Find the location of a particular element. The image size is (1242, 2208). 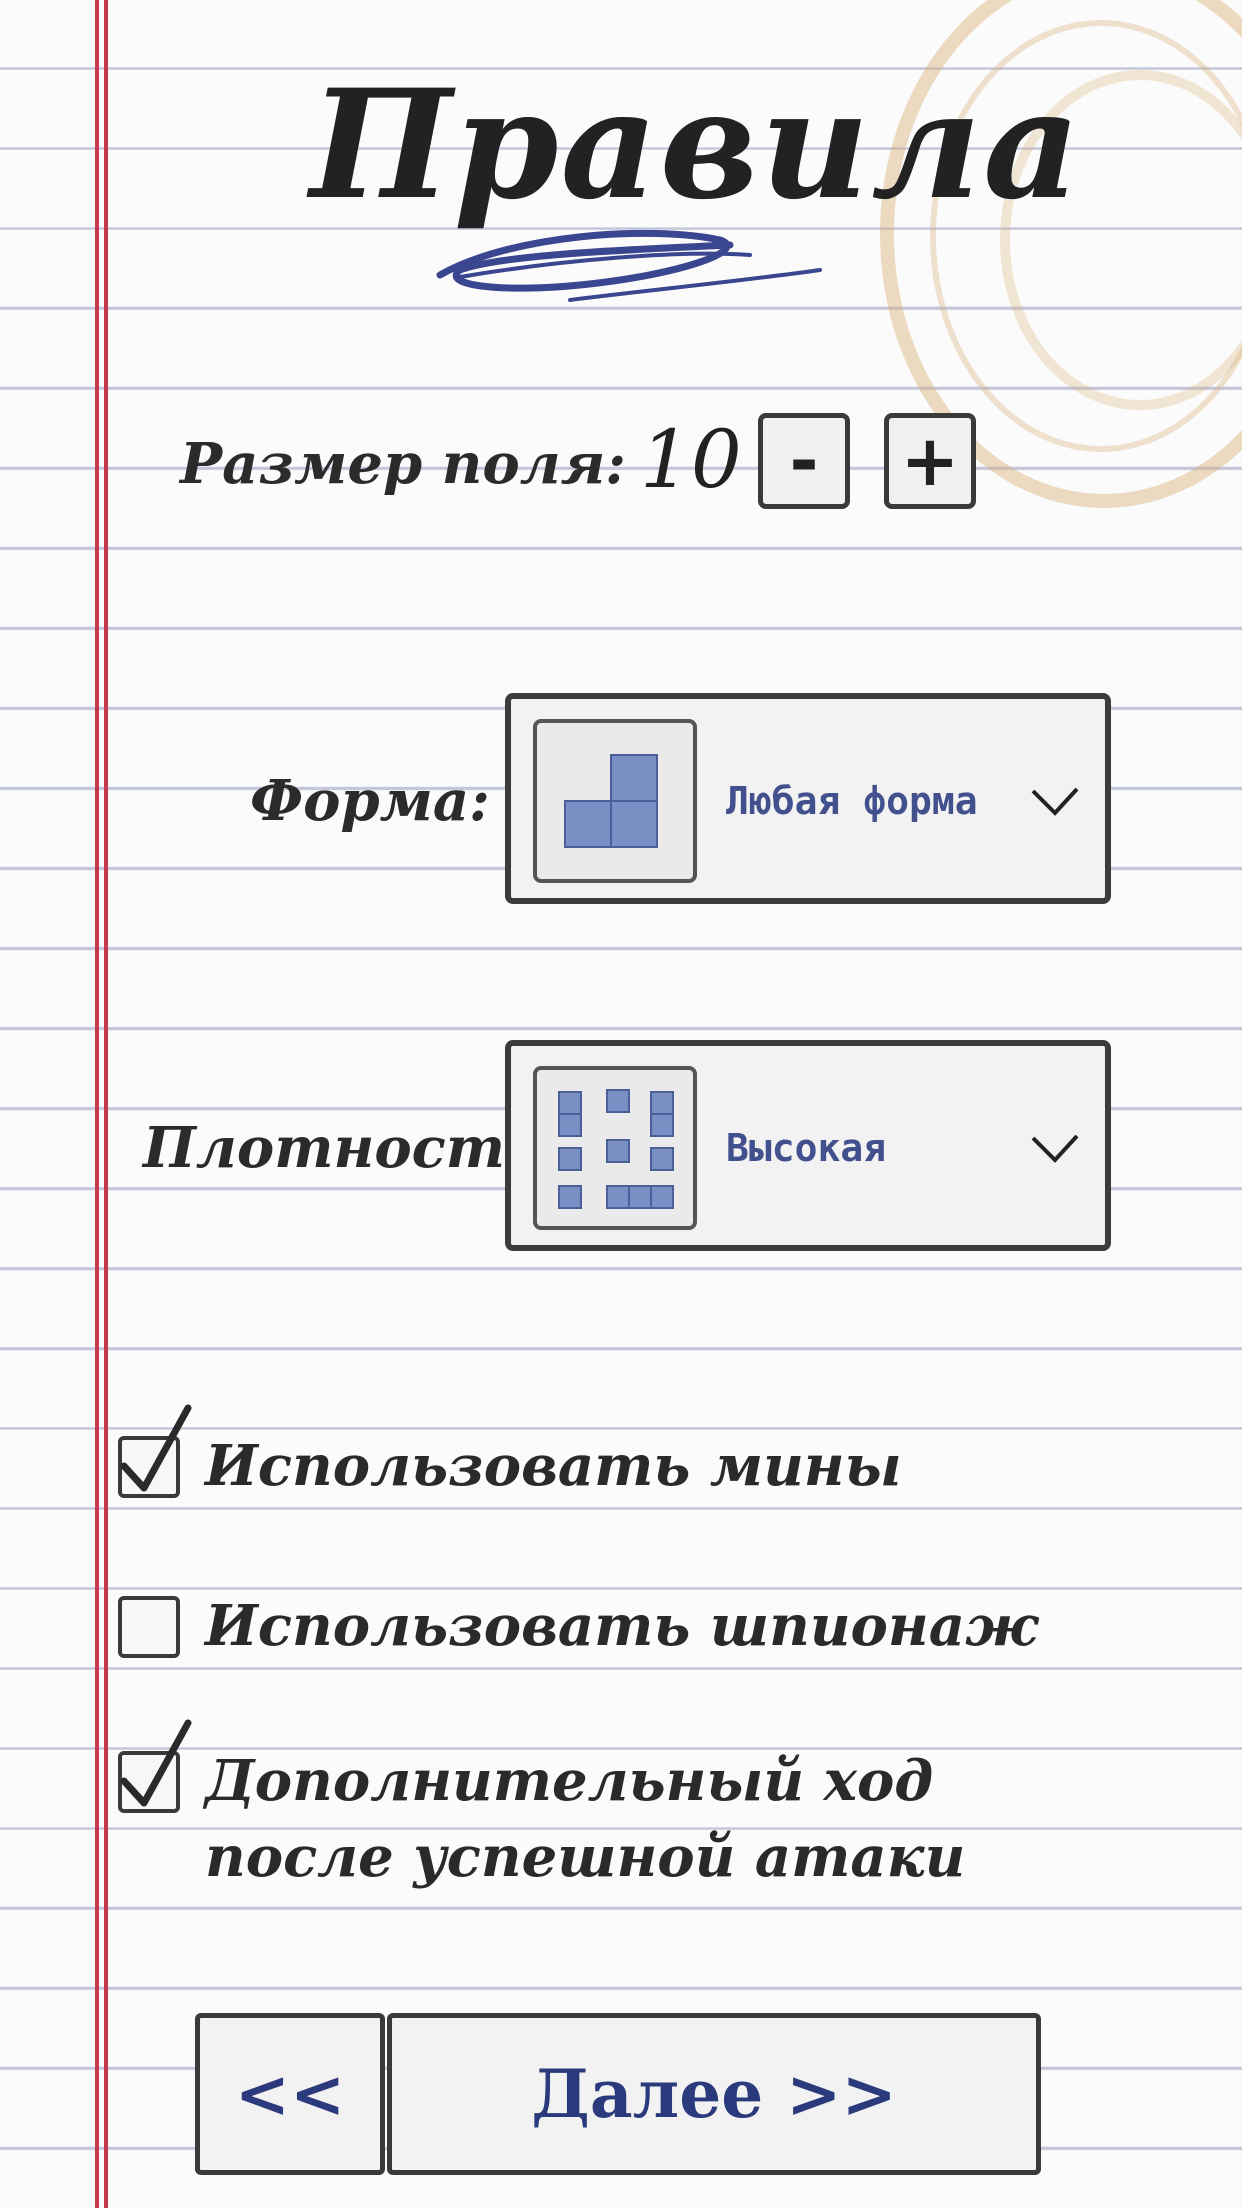

mines-checkbox is located at coordinates (155, 1451).